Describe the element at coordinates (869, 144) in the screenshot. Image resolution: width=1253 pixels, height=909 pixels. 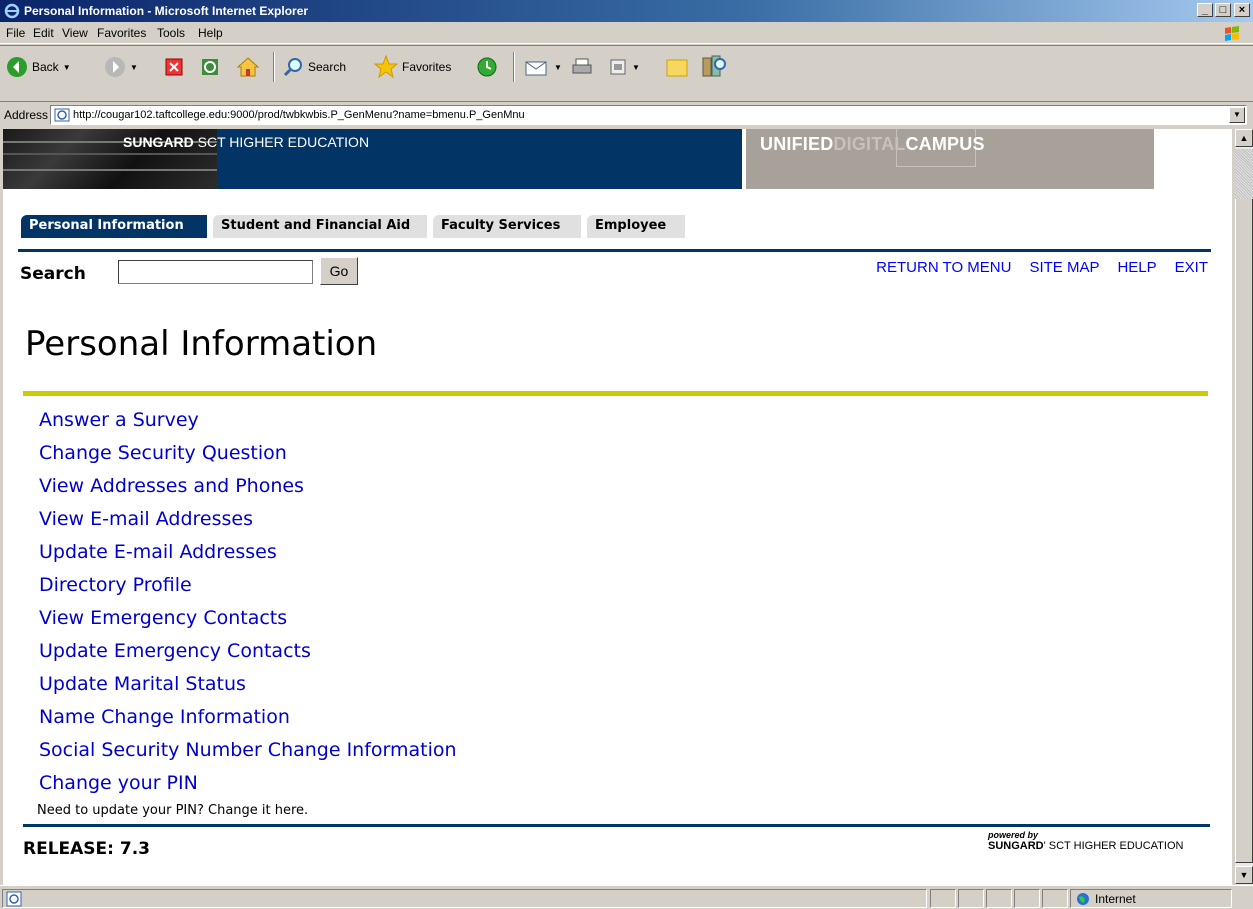
I see `udc-part2: DIGITAL` at that location.